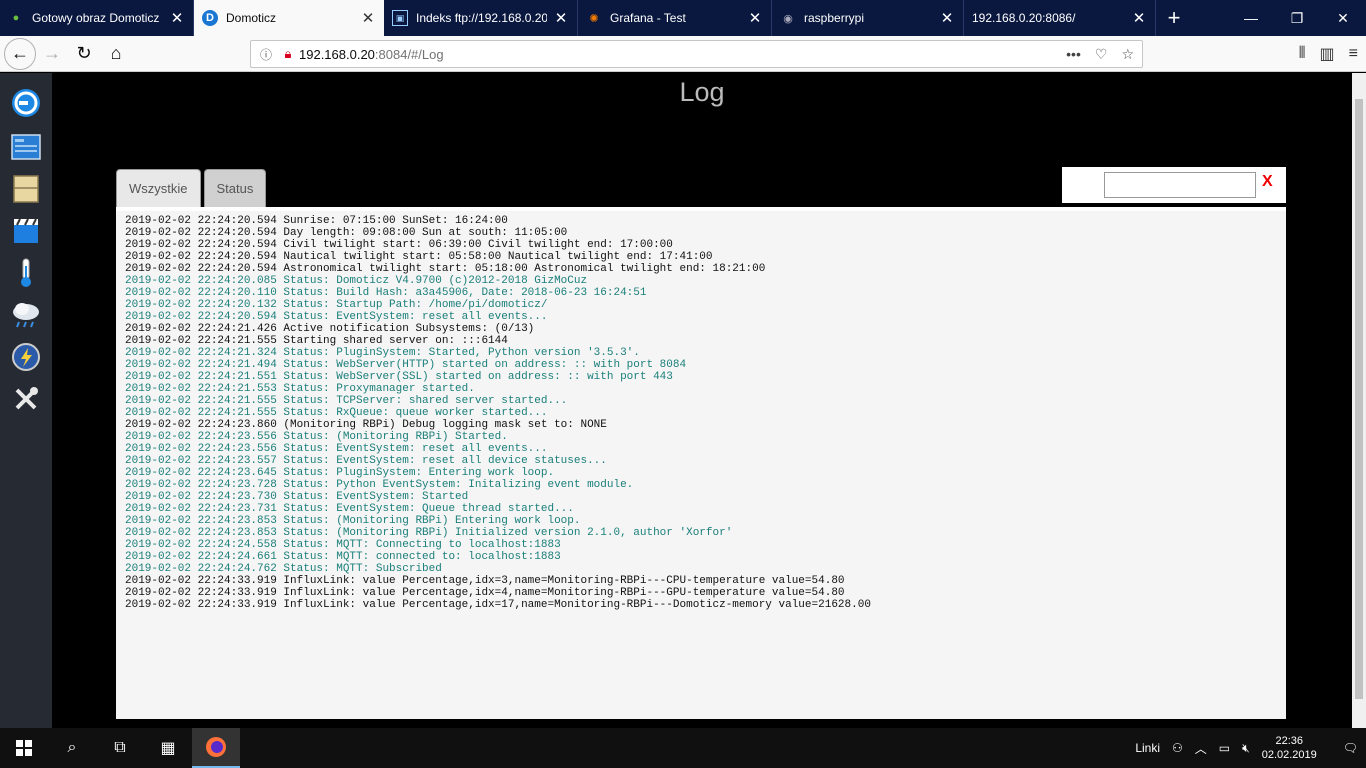 The image size is (1366, 768). Describe the element at coordinates (1101, 54) in the screenshot. I see `pocket-icon: ♡` at that location.